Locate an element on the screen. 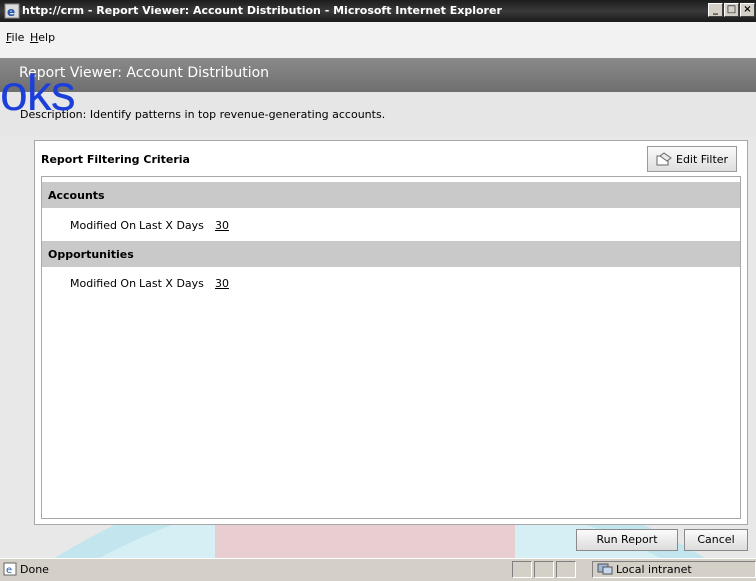  internet-explorer-icon: e is located at coordinates (12, 11).